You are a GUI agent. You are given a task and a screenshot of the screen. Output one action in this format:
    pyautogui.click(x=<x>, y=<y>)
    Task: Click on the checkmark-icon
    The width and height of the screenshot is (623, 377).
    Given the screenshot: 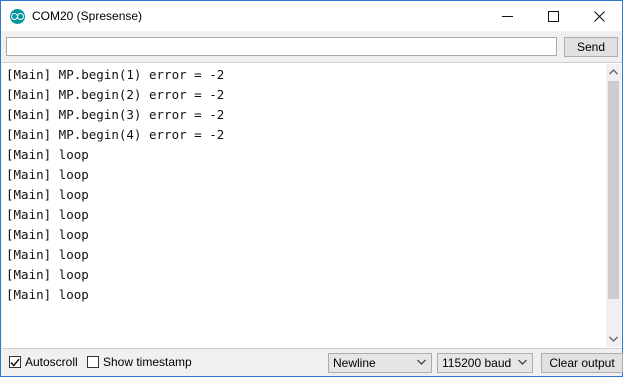 What is the action you would take?
    pyautogui.click(x=15, y=362)
    